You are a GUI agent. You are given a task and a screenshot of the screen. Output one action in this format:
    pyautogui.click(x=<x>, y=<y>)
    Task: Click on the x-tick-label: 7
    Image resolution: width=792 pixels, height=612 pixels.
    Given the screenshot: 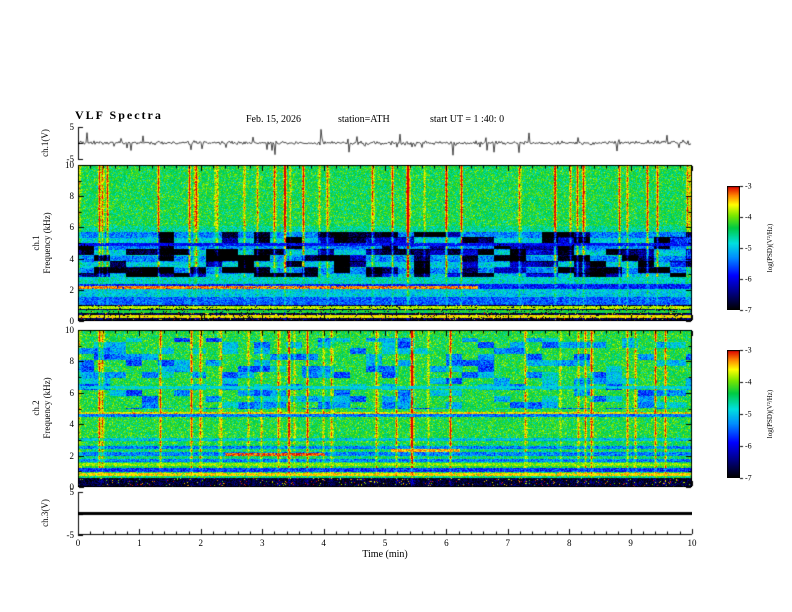 What is the action you would take?
    pyautogui.click(x=508, y=543)
    